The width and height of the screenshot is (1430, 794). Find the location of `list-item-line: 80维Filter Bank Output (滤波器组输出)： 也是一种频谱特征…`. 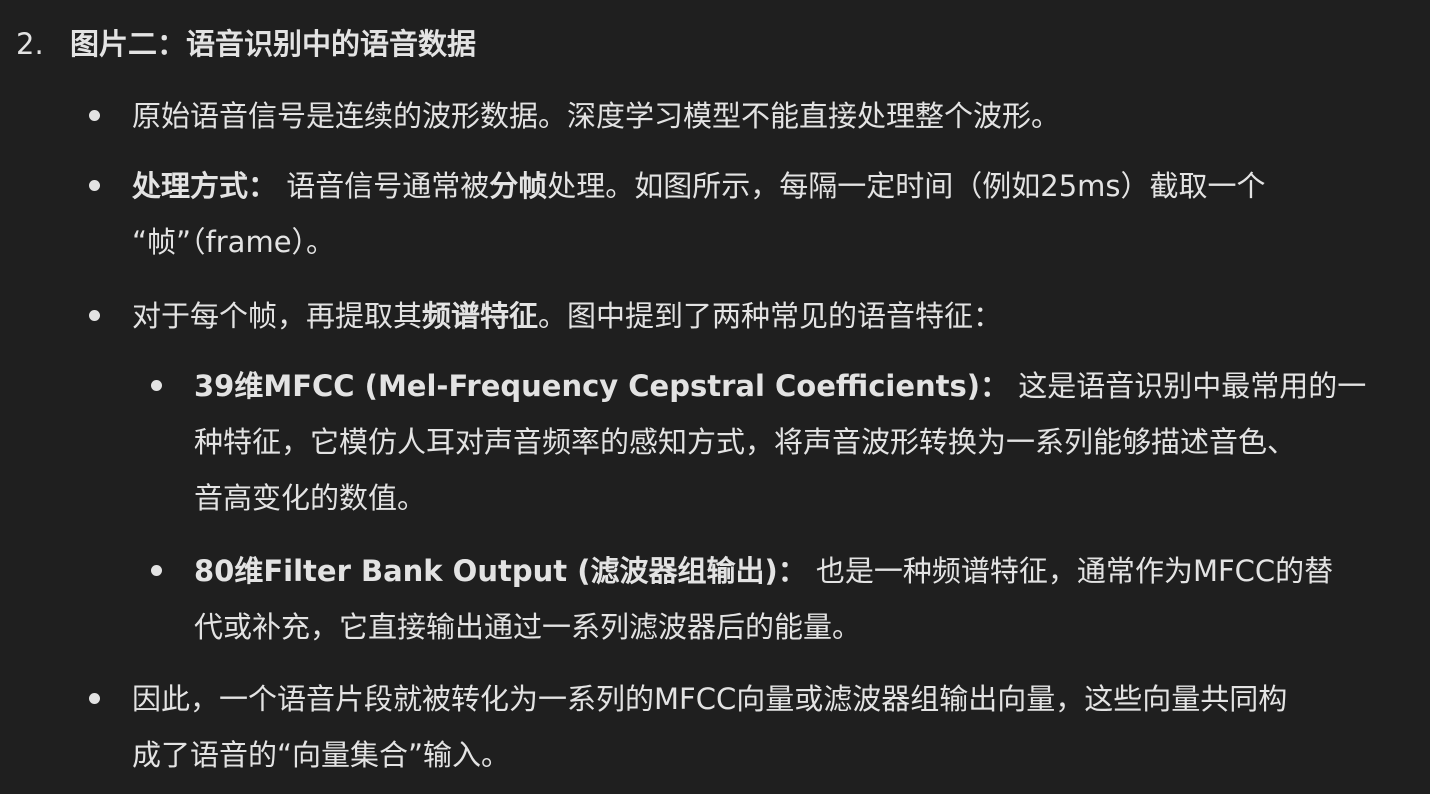

list-item-line: 80维Filter Bank Output (滤波器组输出)： 也是一种频谱特征… is located at coordinates (794, 571).